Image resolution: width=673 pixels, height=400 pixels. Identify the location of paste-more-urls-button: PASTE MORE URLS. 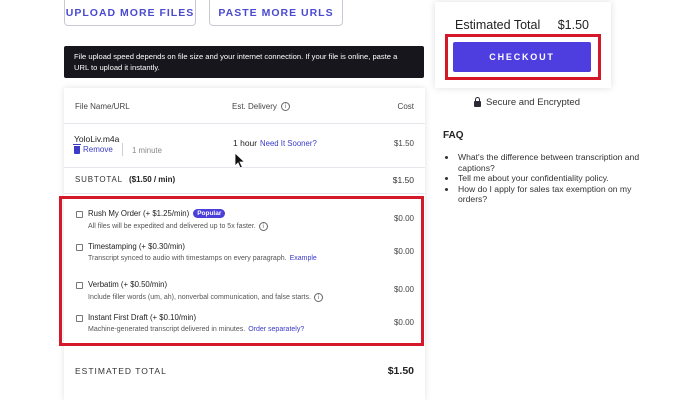
(276, 13).